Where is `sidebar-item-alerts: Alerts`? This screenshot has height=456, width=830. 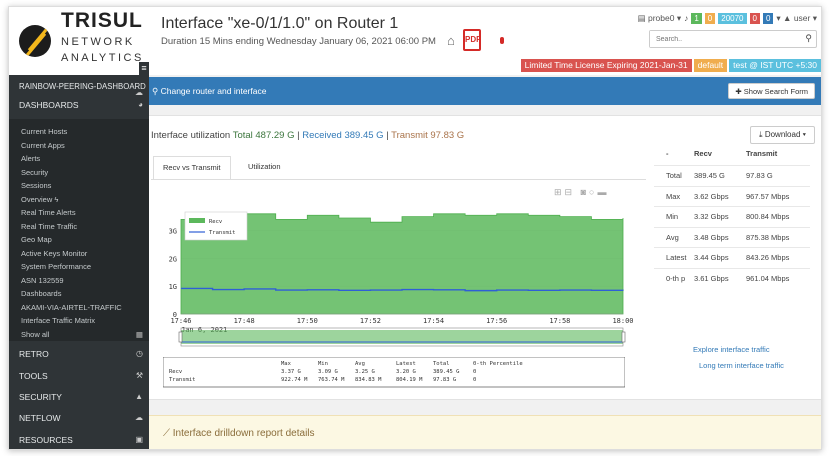 sidebar-item-alerts: Alerts is located at coordinates (79, 159).